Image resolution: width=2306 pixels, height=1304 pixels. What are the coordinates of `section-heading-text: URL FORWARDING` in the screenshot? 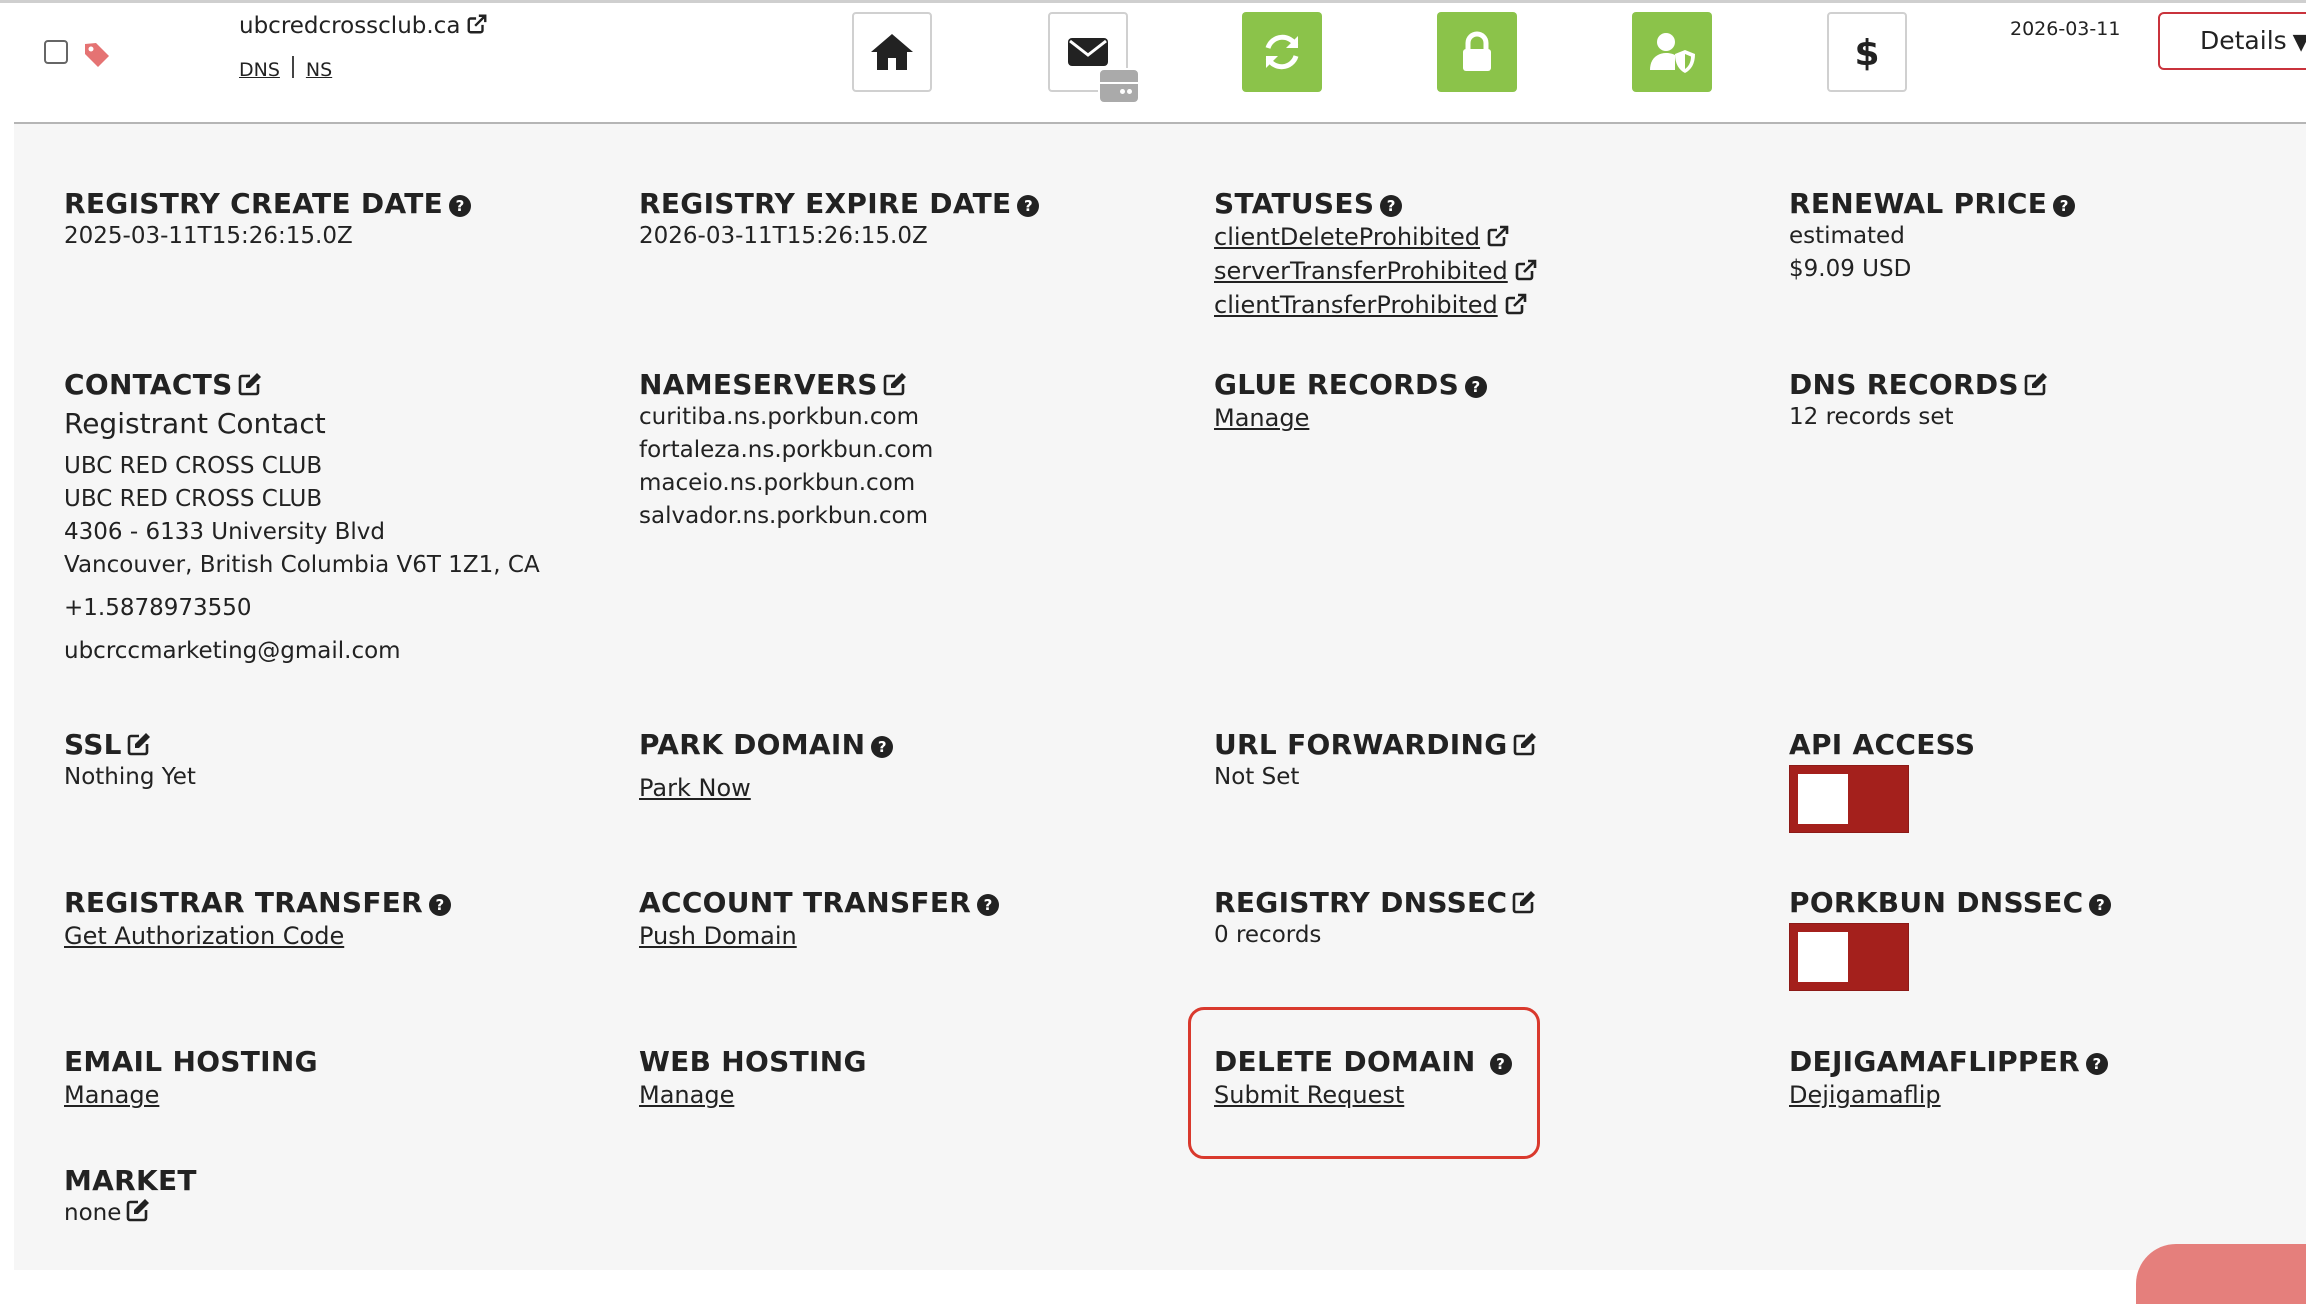 It's located at (1361, 744).